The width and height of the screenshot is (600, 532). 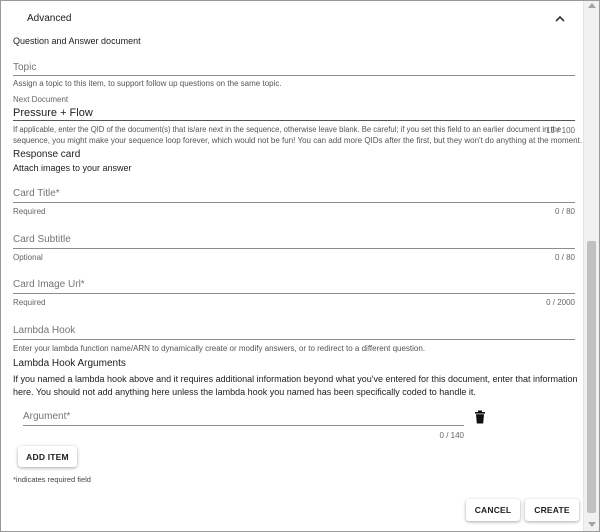 I want to click on topic-input: Topic, so click(x=294, y=68).